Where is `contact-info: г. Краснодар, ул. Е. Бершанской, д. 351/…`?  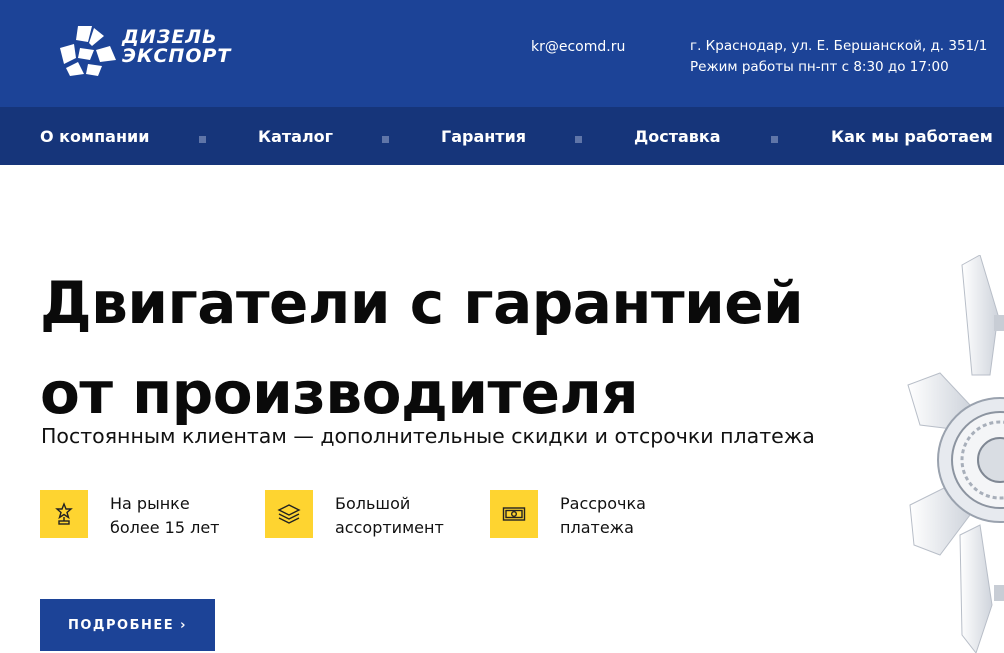 contact-info: г. Краснодар, ул. Е. Бершанской, д. 351/… is located at coordinates (838, 57).